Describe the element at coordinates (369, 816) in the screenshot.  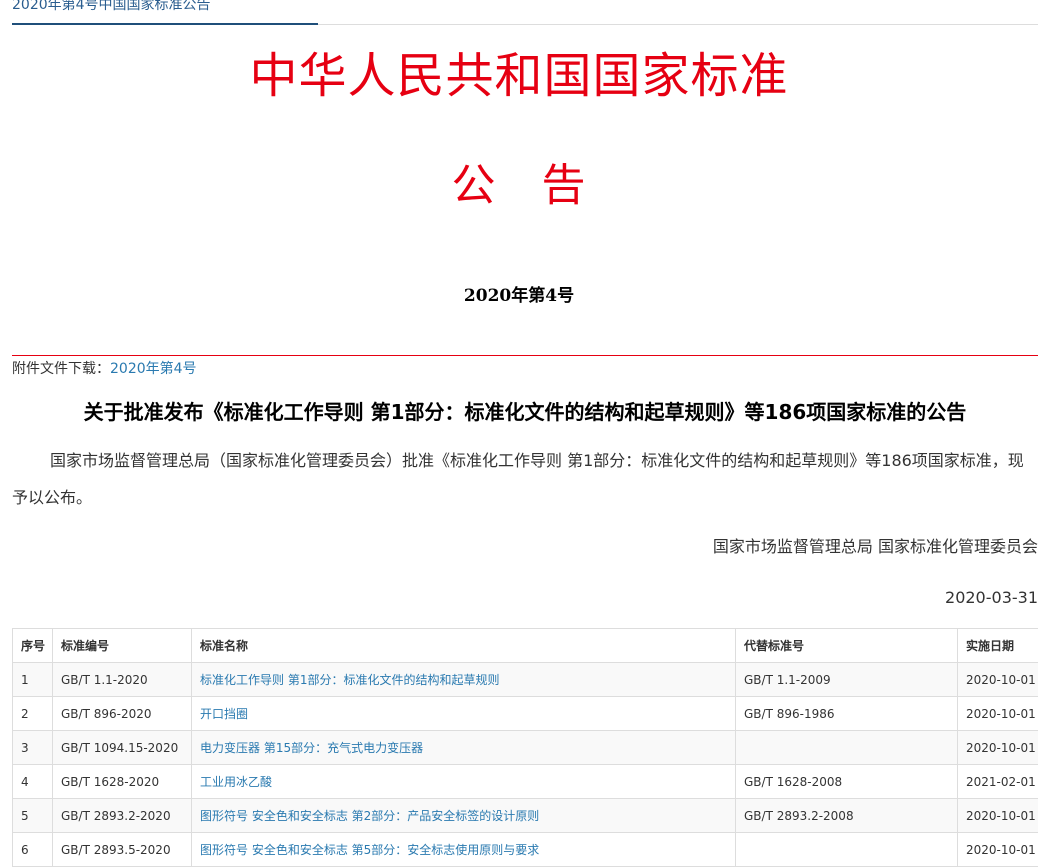
I see `standard-name-link: 图形符号 安全色和安全标志 第2部分：产品安全标签的设计原则` at that location.